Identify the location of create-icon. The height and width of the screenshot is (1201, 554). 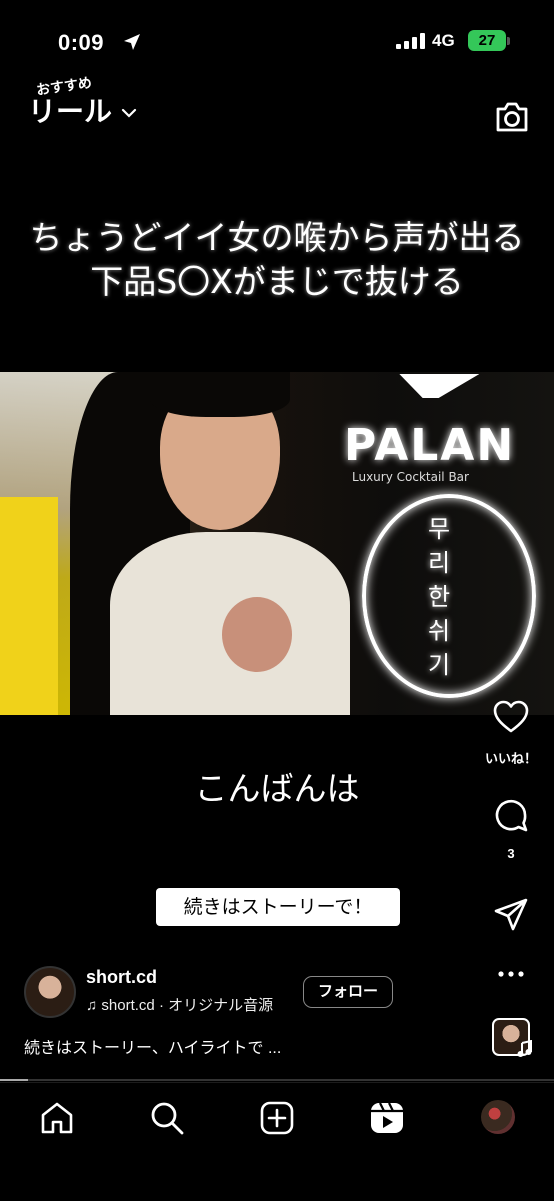
(277, 1118).